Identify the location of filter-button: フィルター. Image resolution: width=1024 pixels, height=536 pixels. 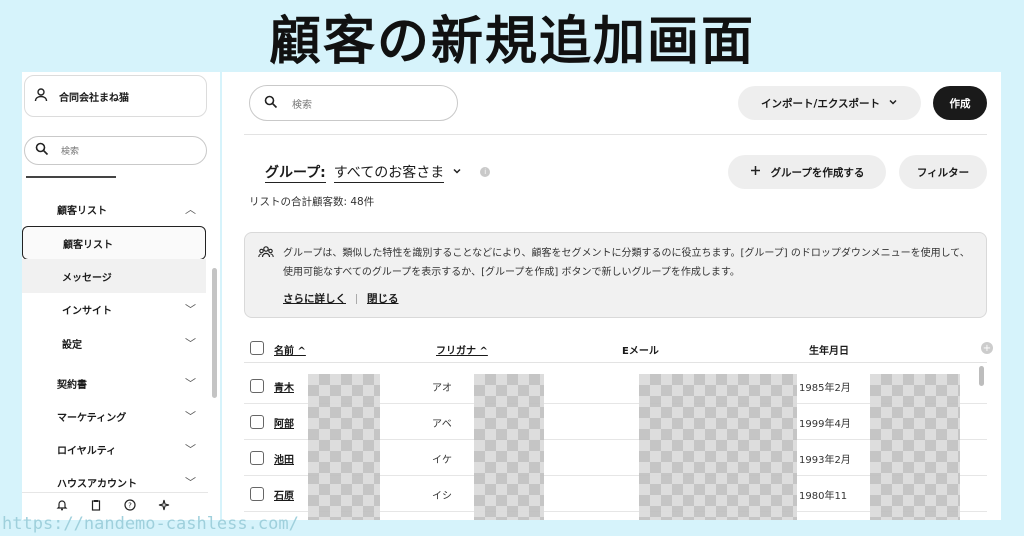
(943, 172).